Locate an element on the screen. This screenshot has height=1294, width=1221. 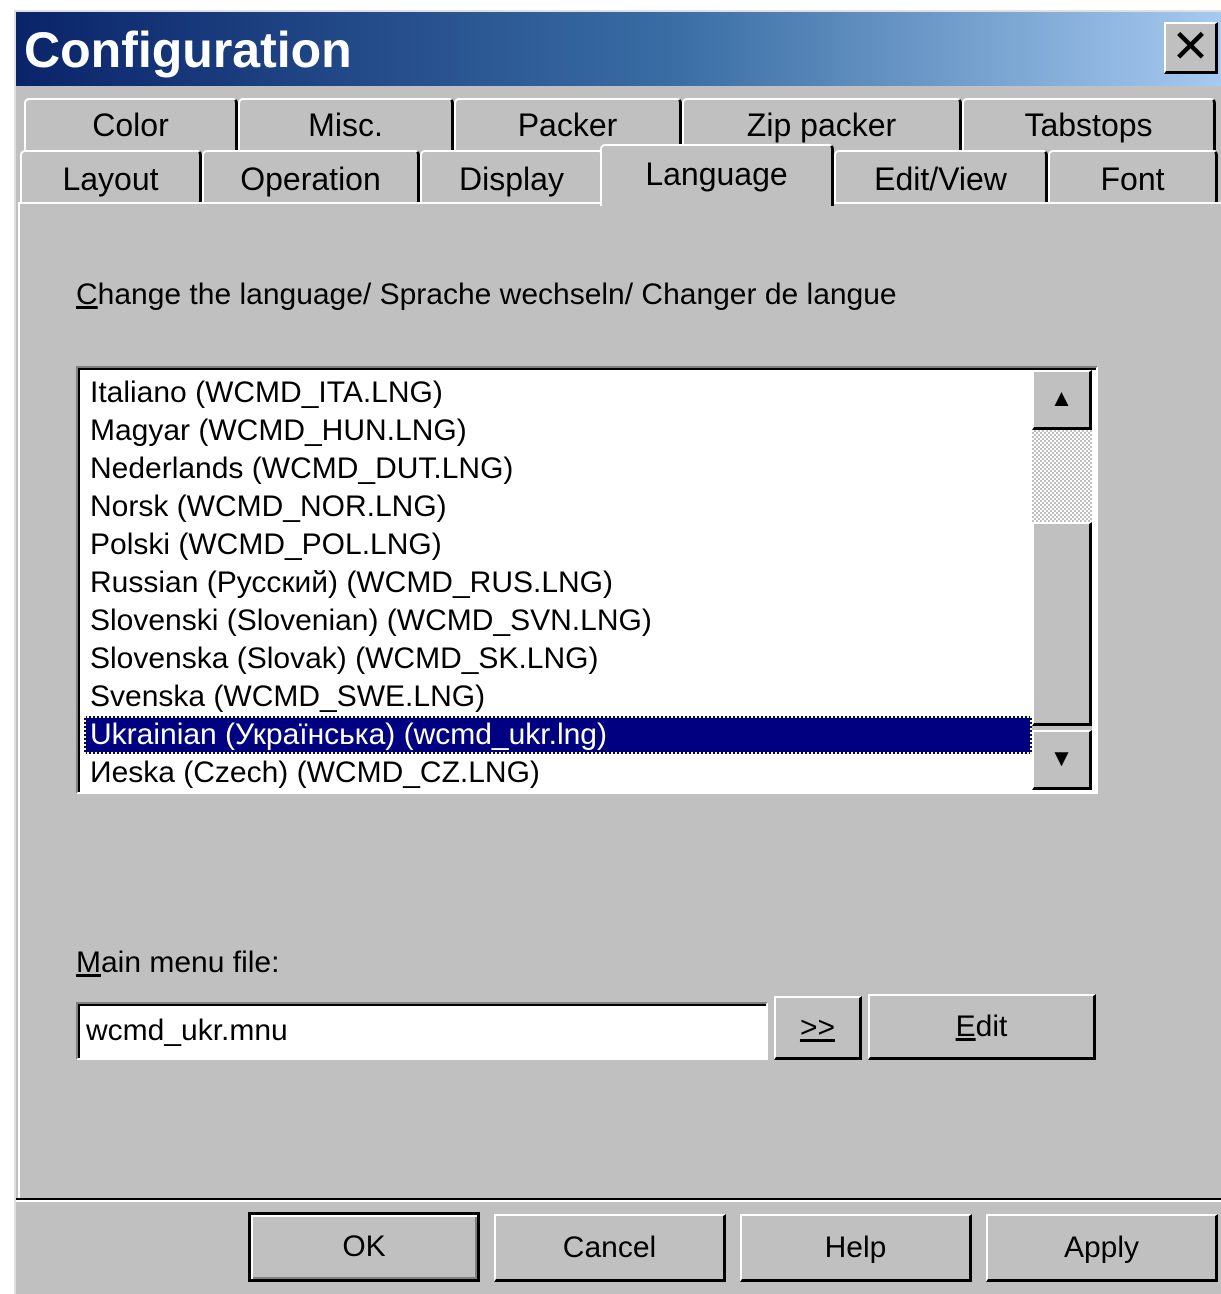
tab-label: Layout is located at coordinates (110, 179).